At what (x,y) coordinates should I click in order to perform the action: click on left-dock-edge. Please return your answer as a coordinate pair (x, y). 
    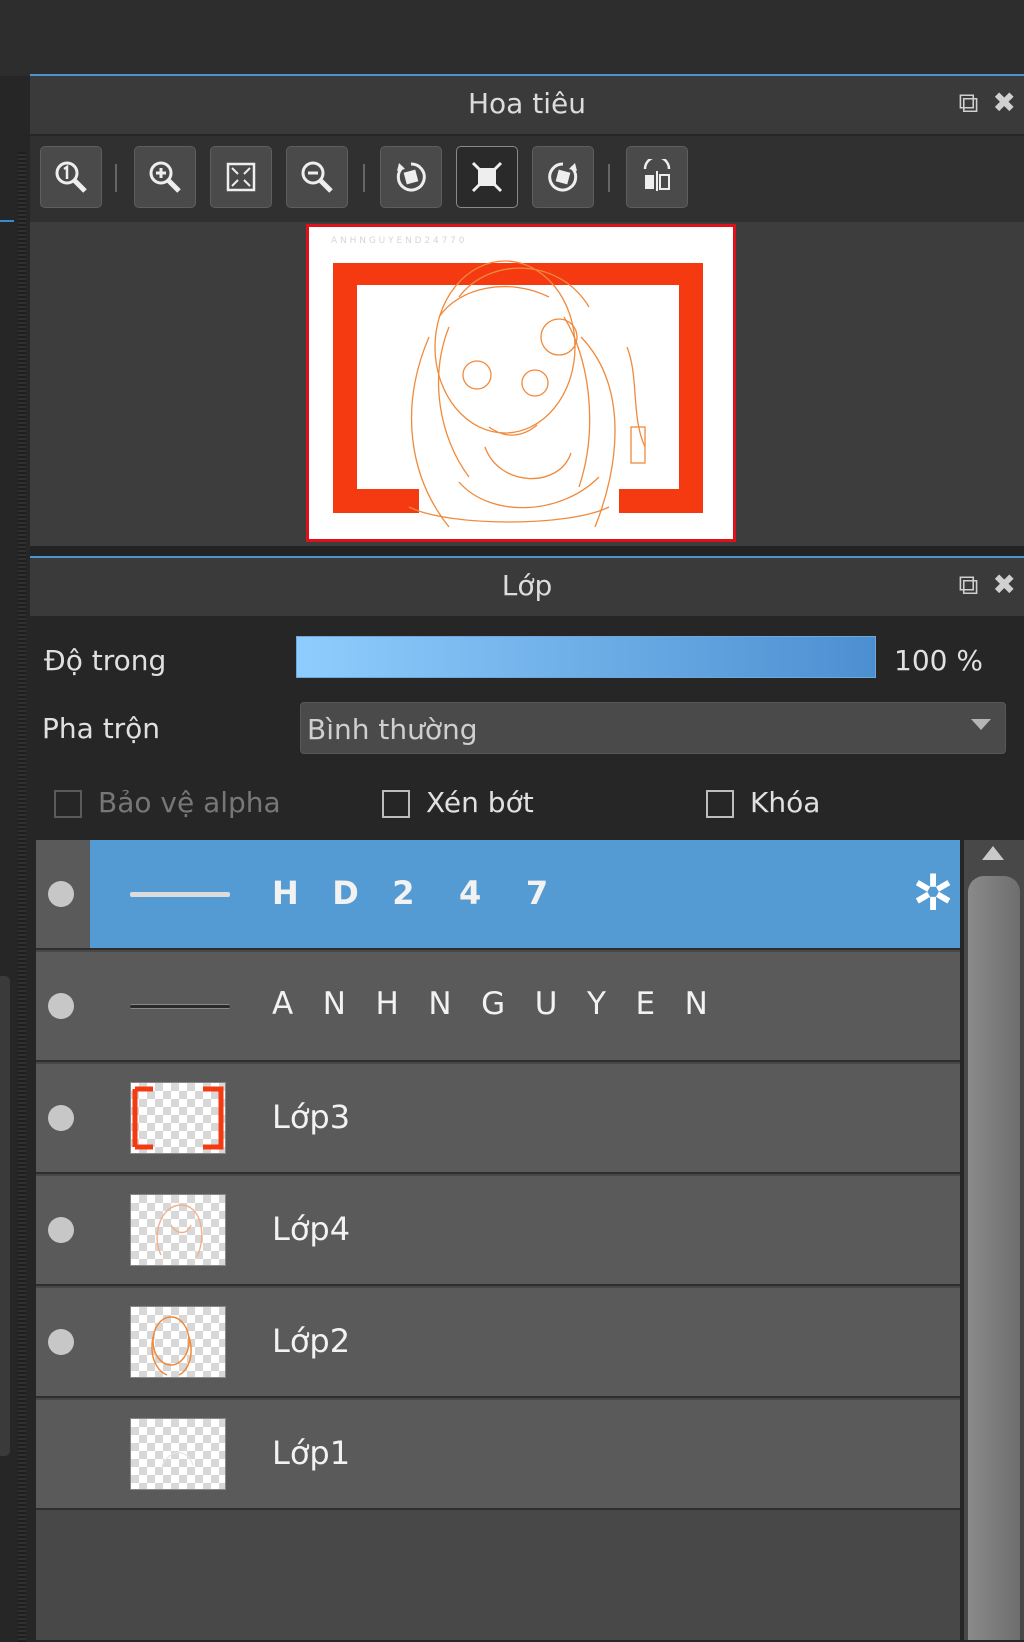
    Looking at the image, I should click on (15, 859).